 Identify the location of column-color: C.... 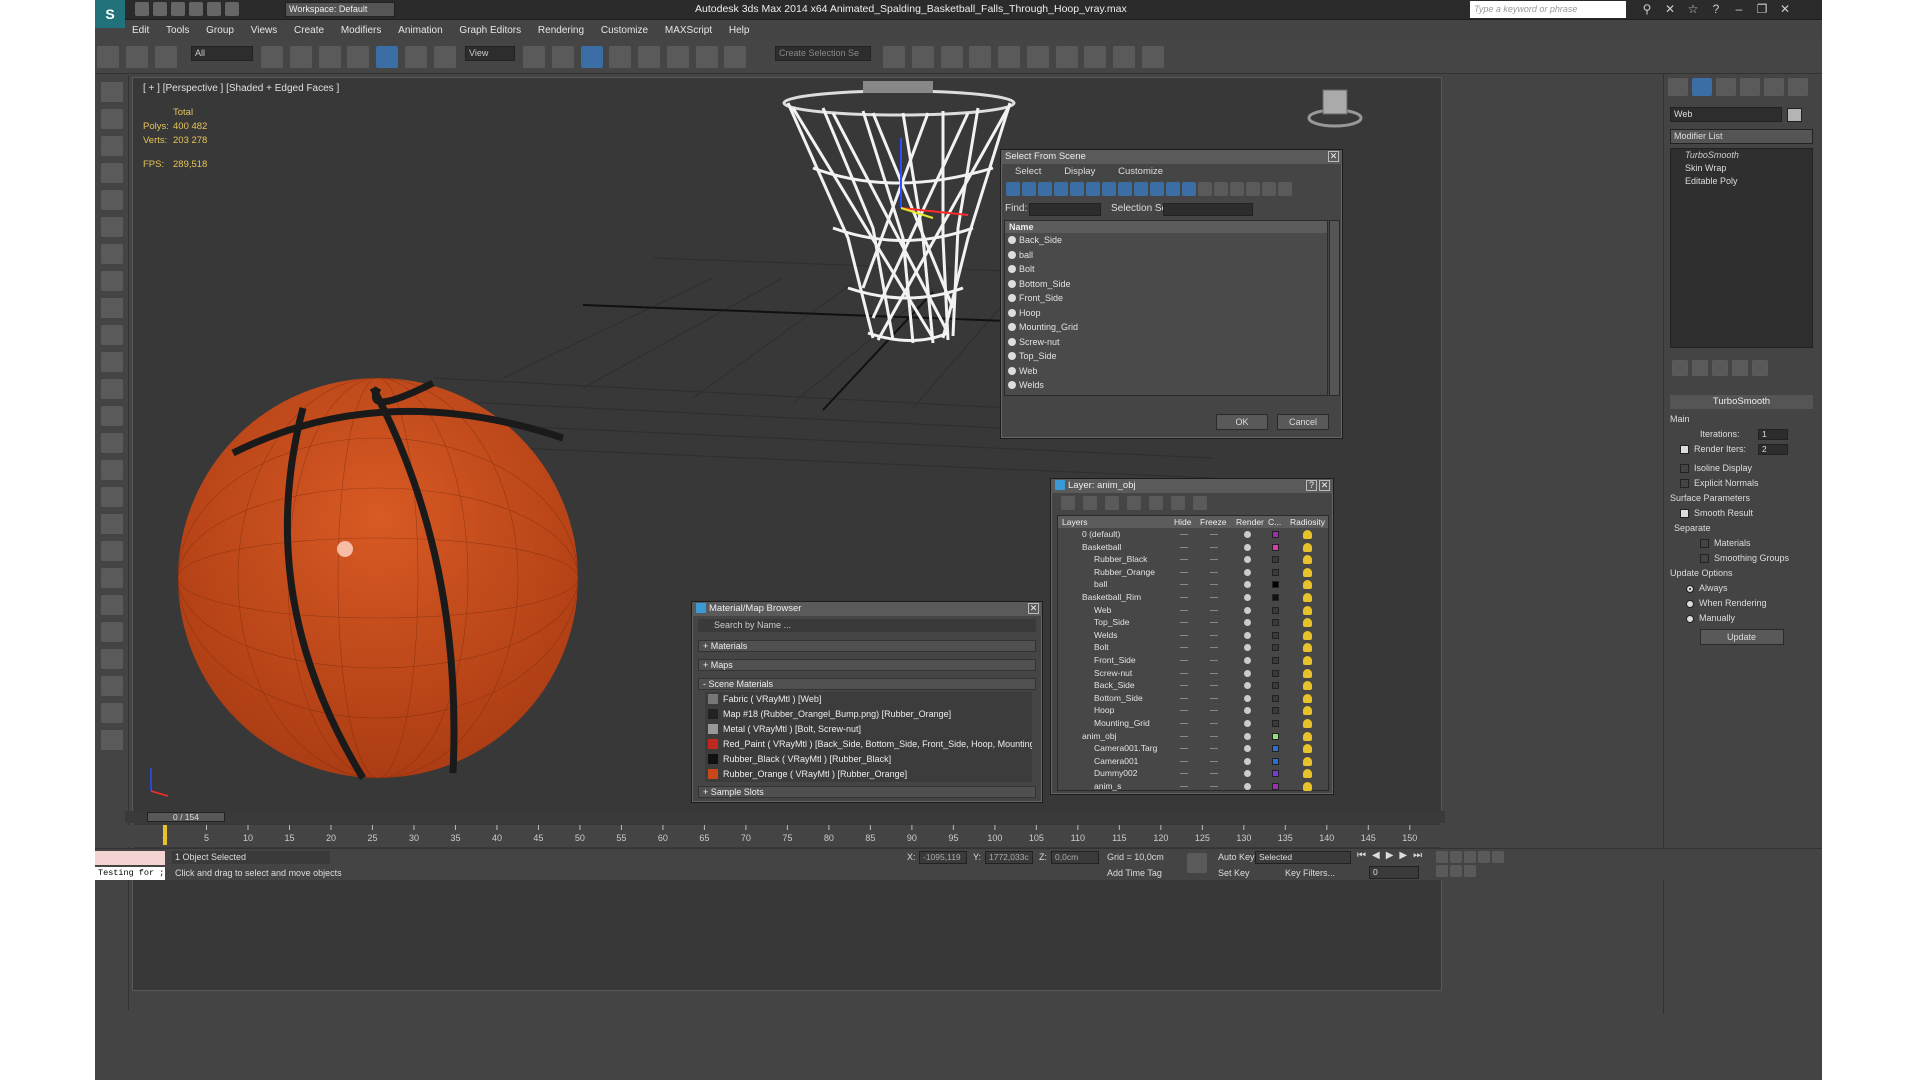
(1274, 522).